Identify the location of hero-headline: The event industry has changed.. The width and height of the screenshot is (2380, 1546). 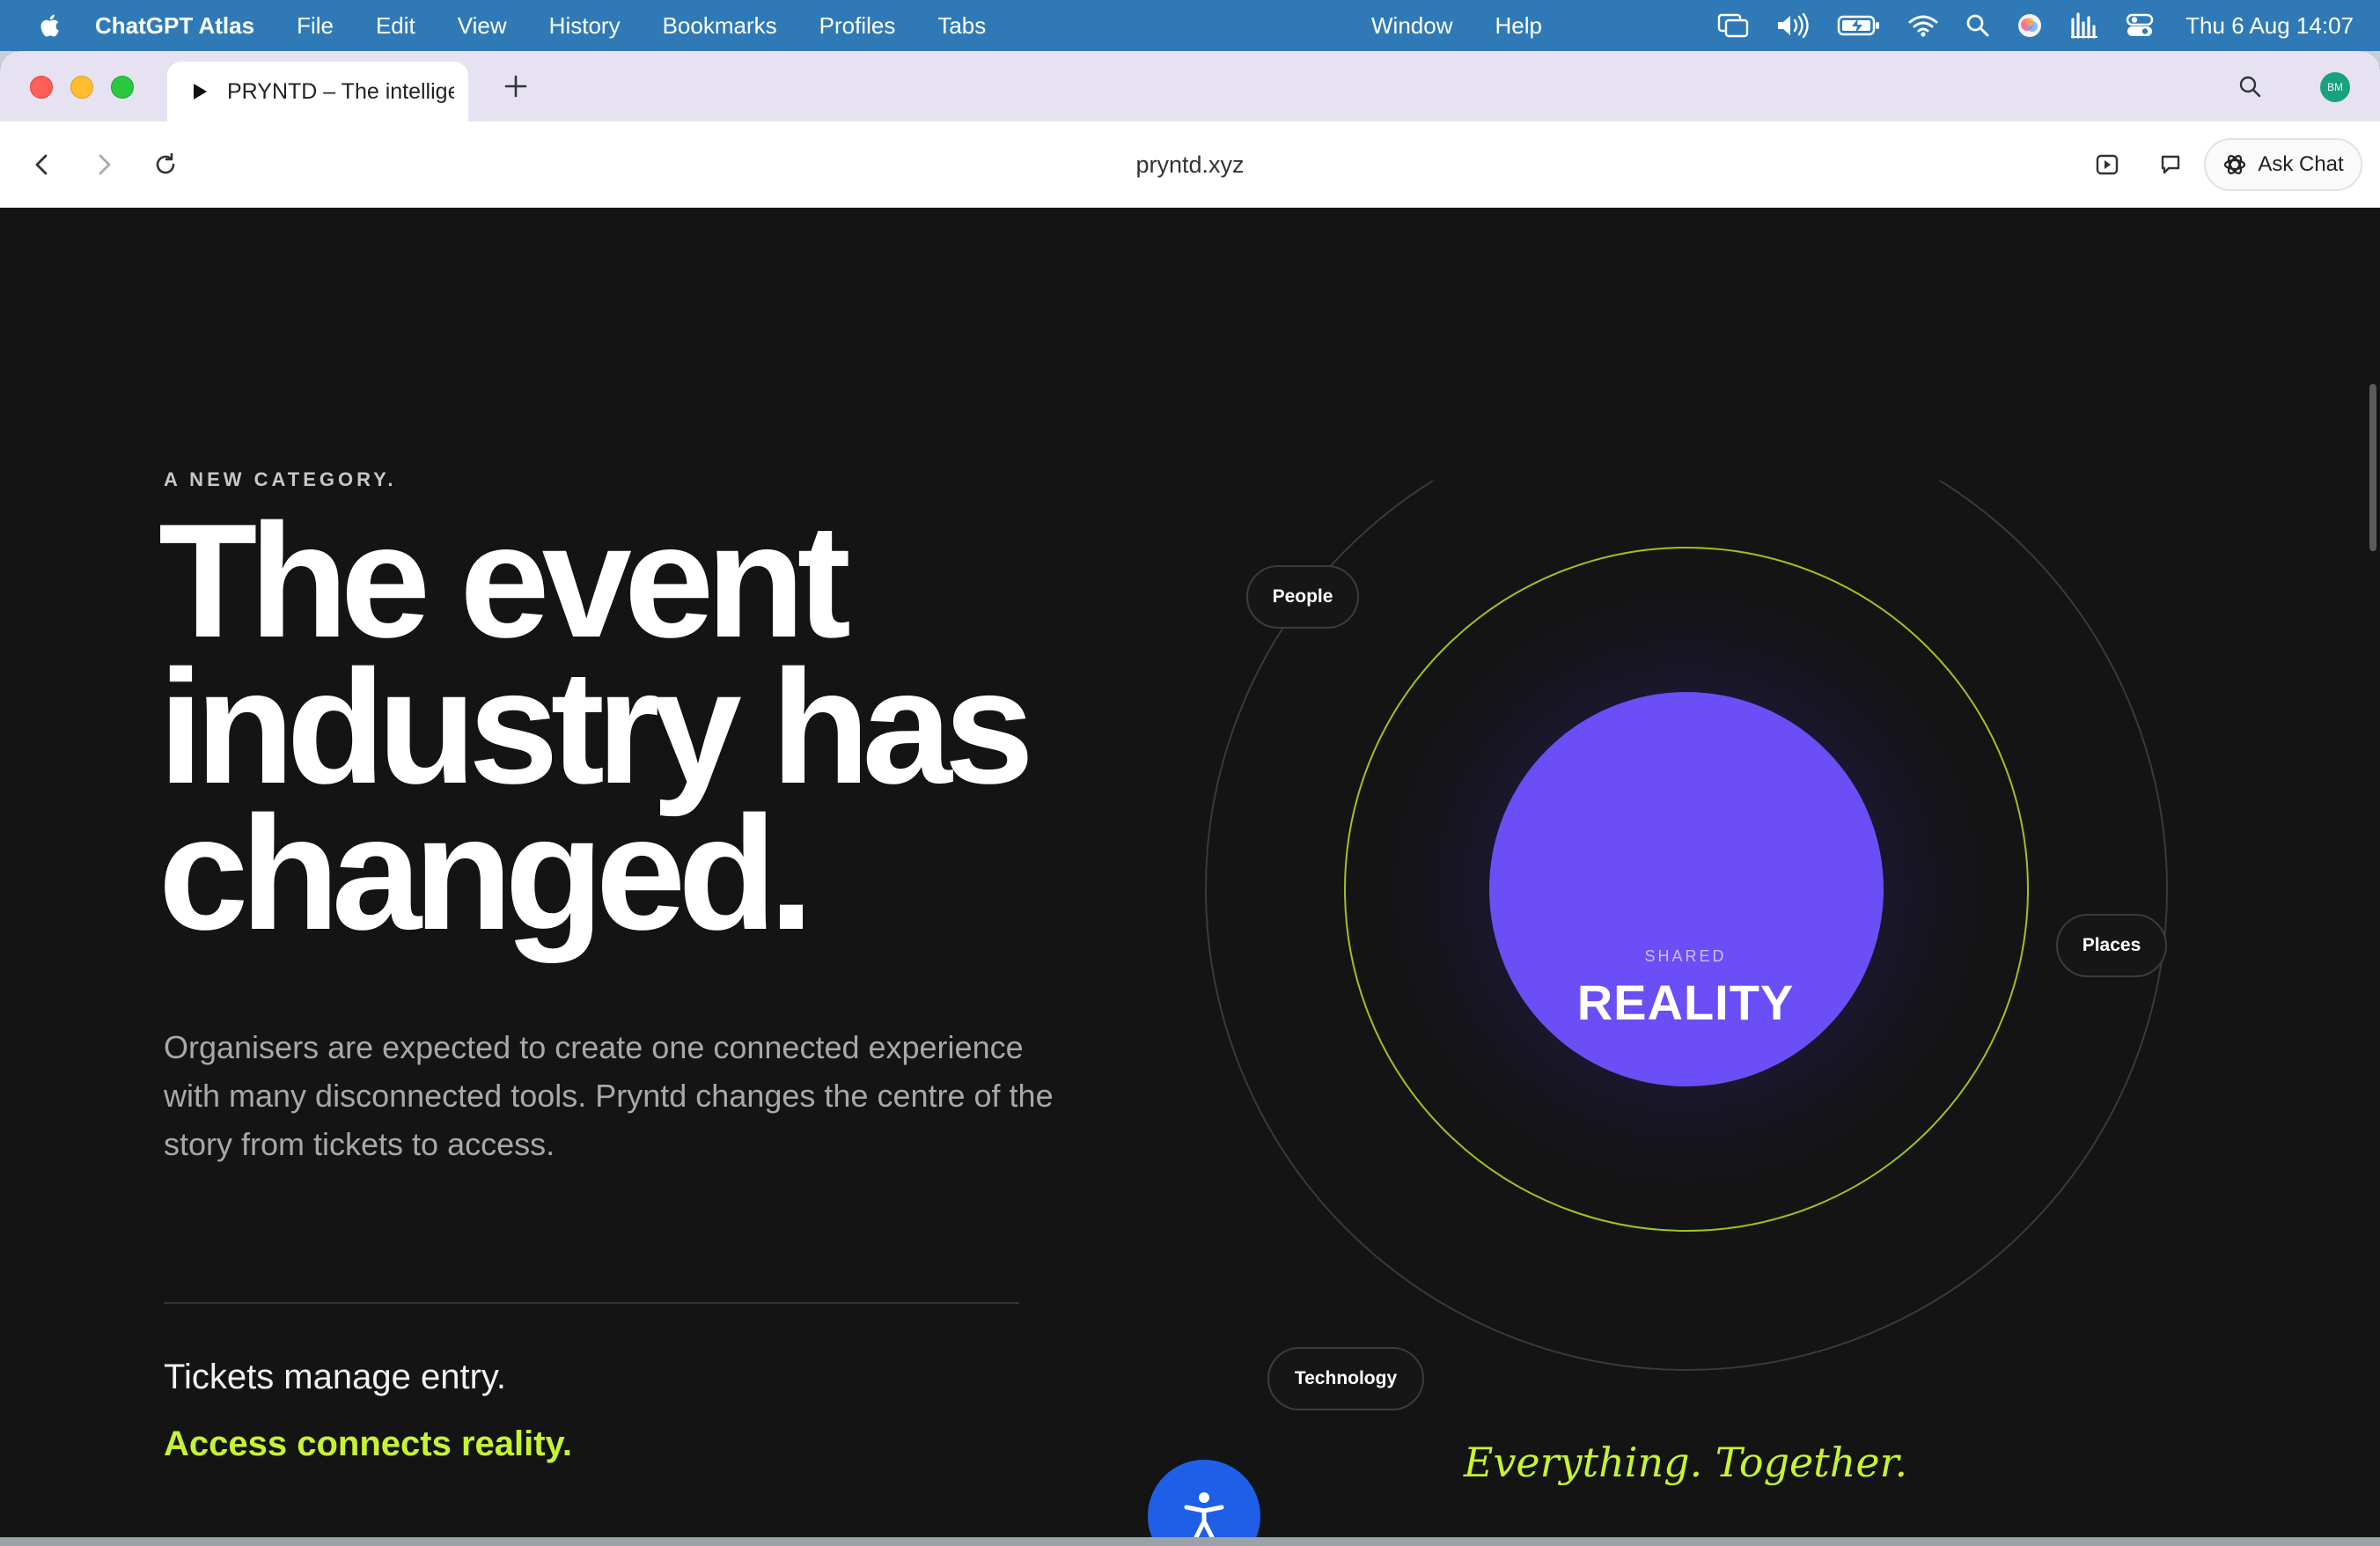
(642, 726).